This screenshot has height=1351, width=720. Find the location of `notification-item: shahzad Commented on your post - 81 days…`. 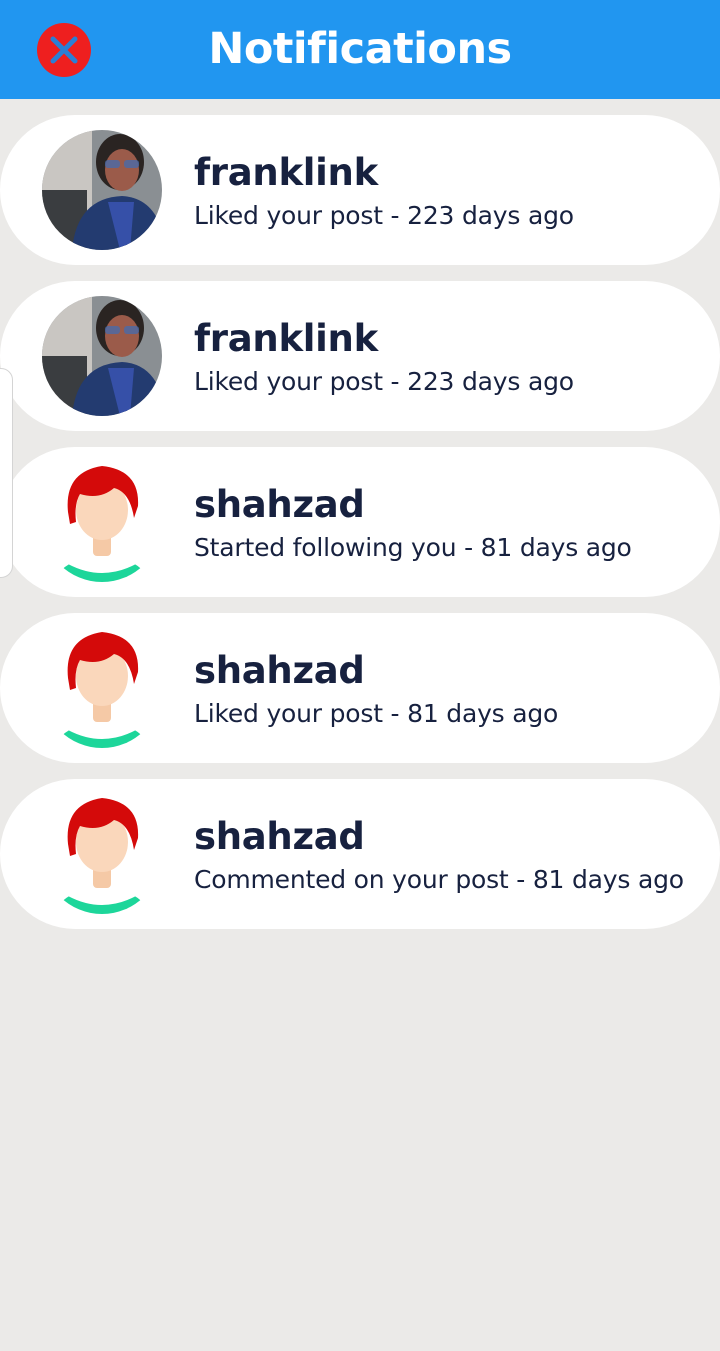

notification-item: shahzad Commented on your post - 81 days… is located at coordinates (360, 854).